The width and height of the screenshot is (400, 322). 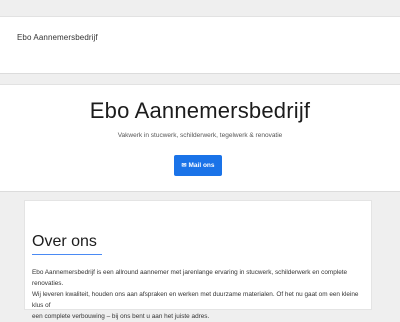 What do you see at coordinates (200, 8) in the screenshot?
I see `top-strip` at bounding box center [200, 8].